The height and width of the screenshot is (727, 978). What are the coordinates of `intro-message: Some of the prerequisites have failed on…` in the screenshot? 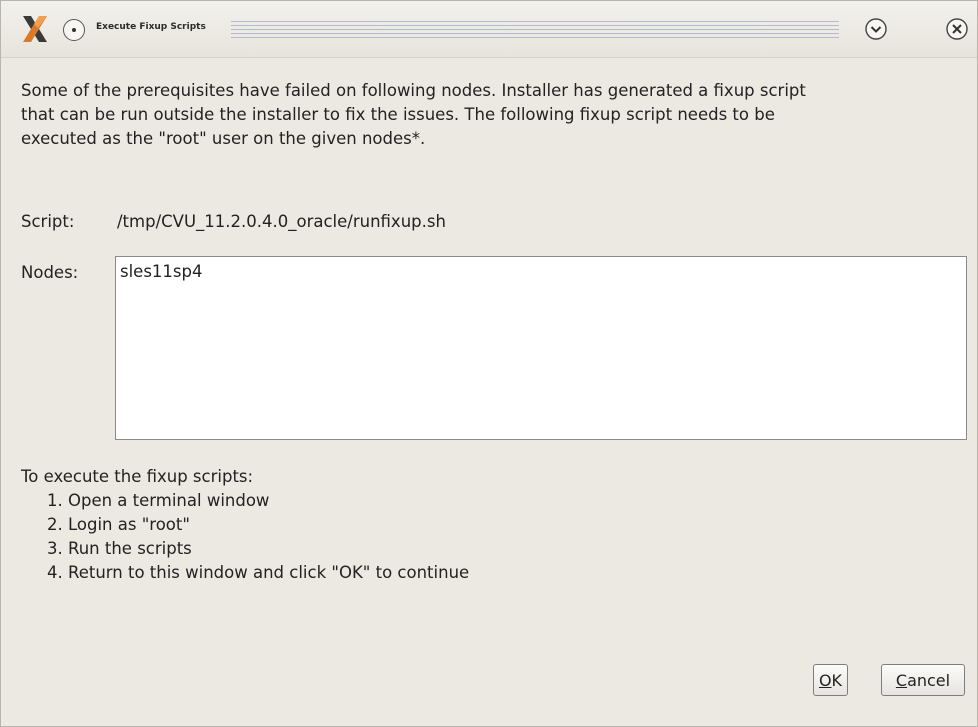 It's located at (486, 115).